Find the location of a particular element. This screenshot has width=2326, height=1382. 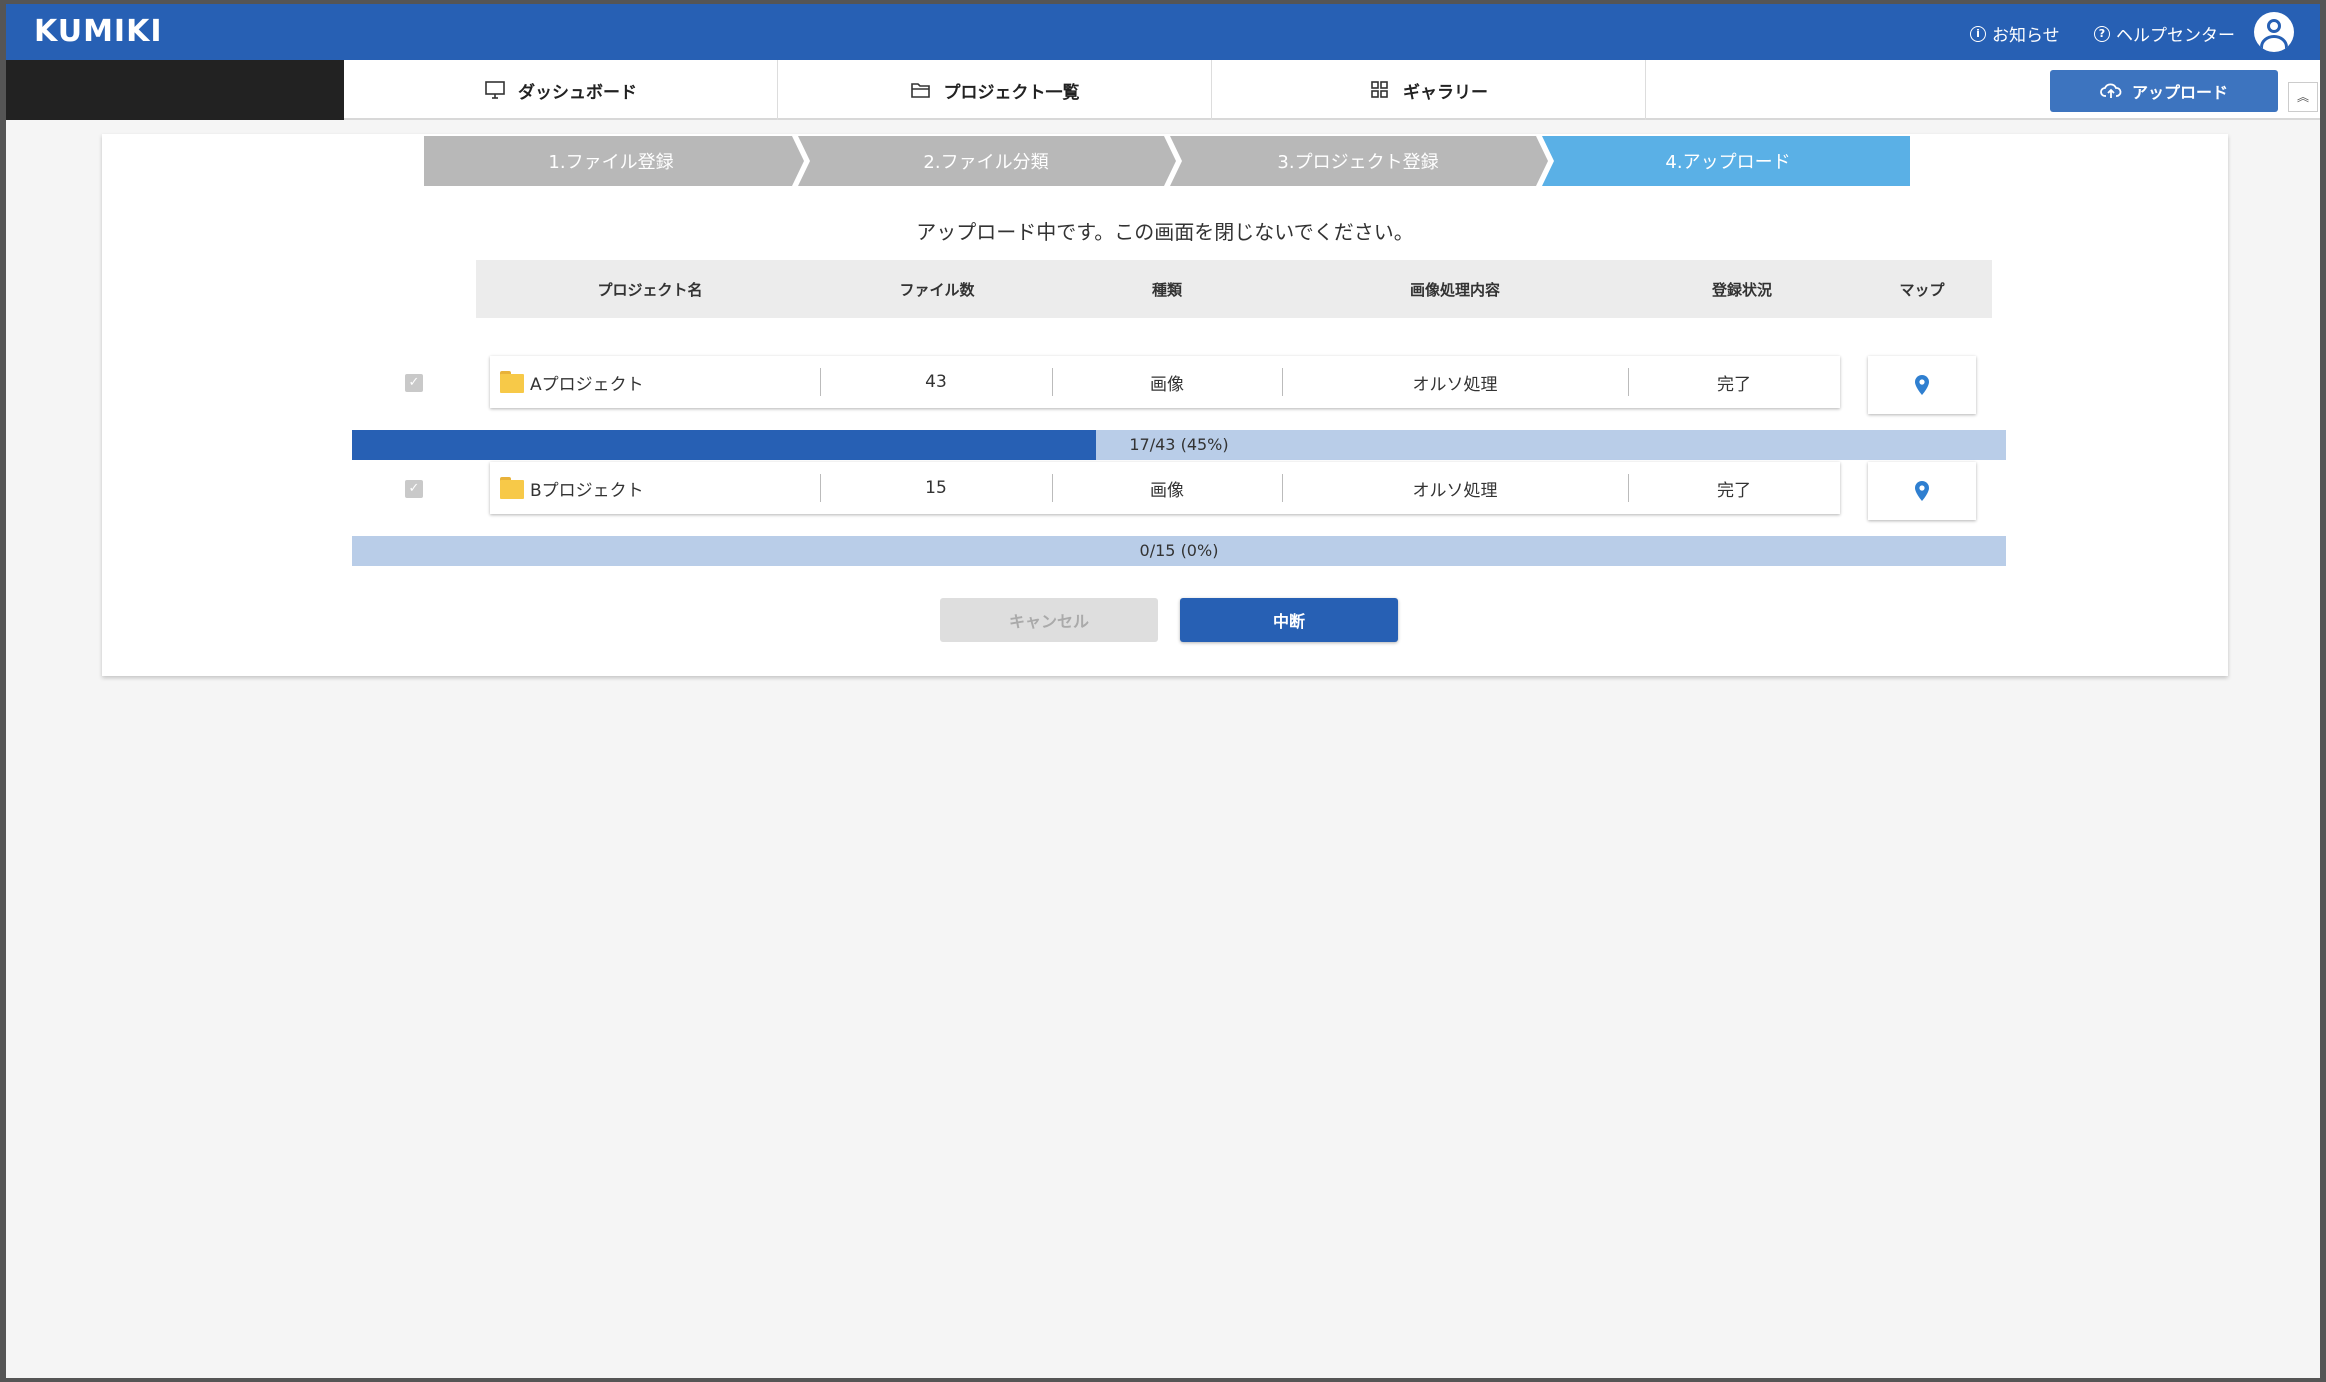

main-nav: ダッシュボード プロジェクト一覧 ギャラリー アップロード ︽ is located at coordinates (1163, 90).